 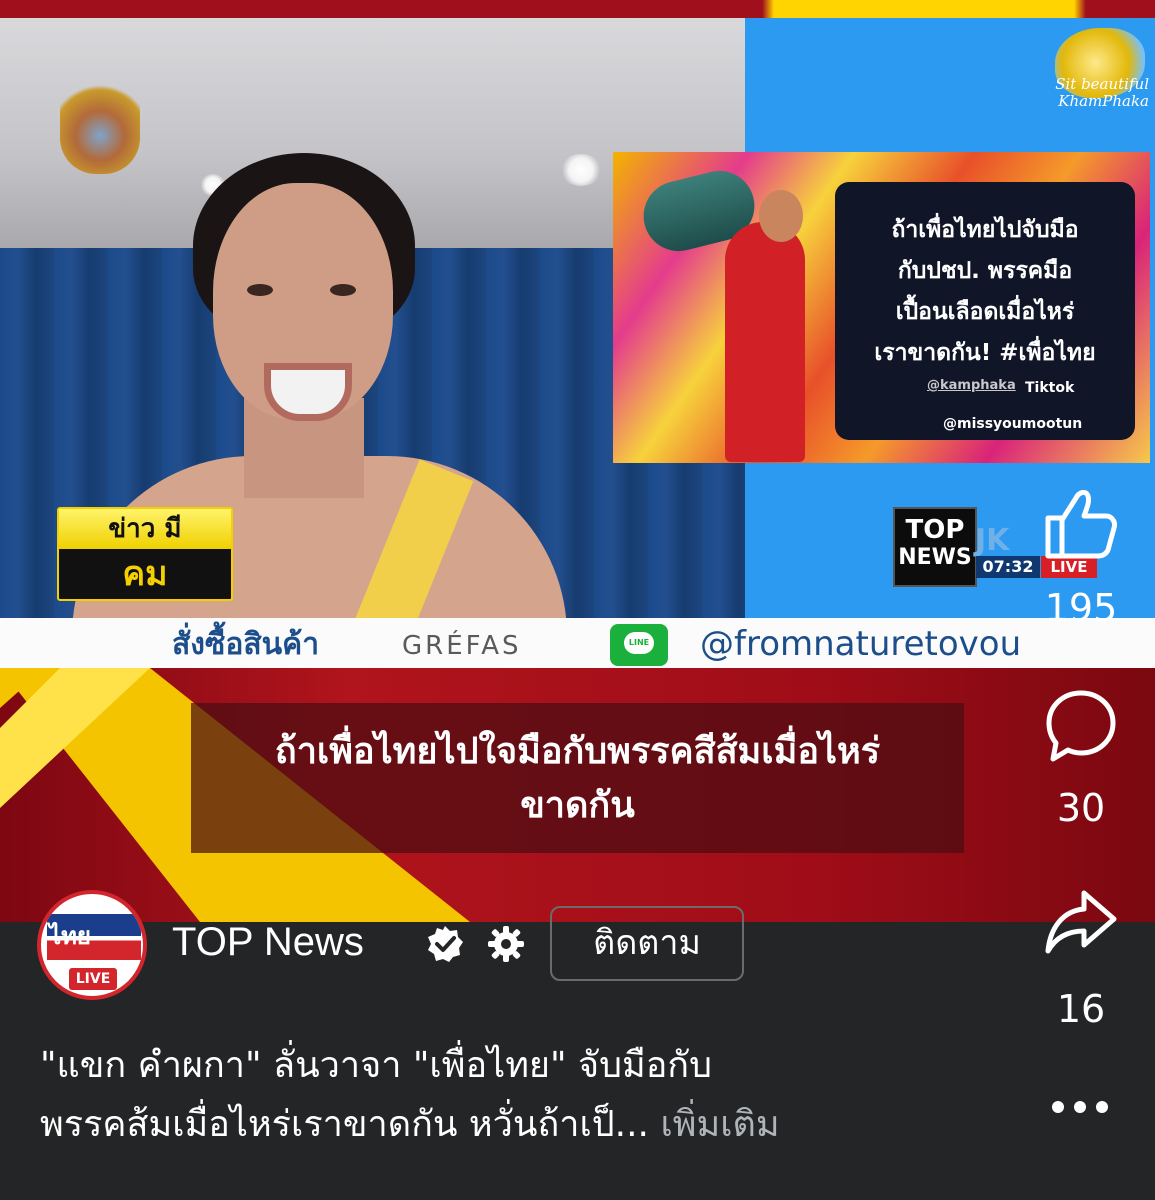 I want to click on logo-line2: NEWS, so click(x=935, y=557).